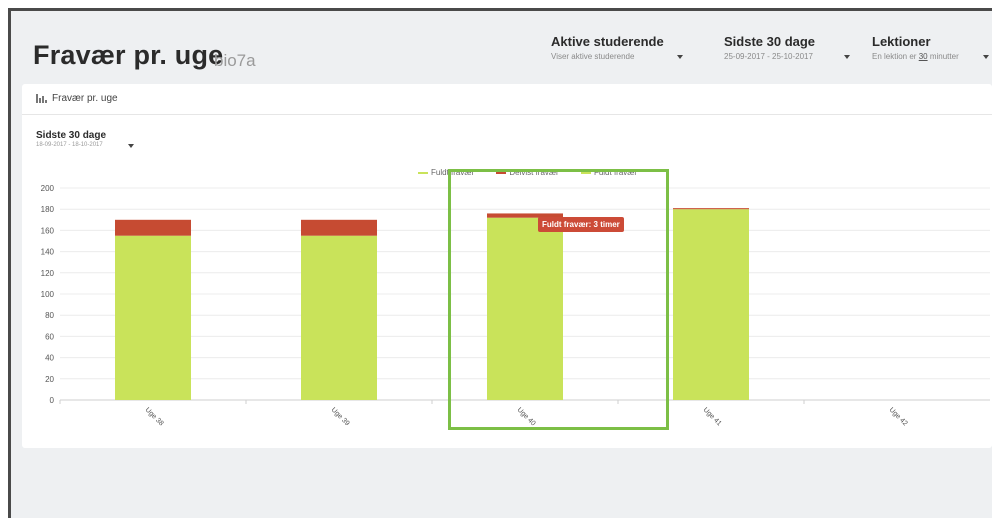 The height and width of the screenshot is (518, 992). Describe the element at coordinates (48, 209) in the screenshot. I see `y-tick-label: 180` at that location.